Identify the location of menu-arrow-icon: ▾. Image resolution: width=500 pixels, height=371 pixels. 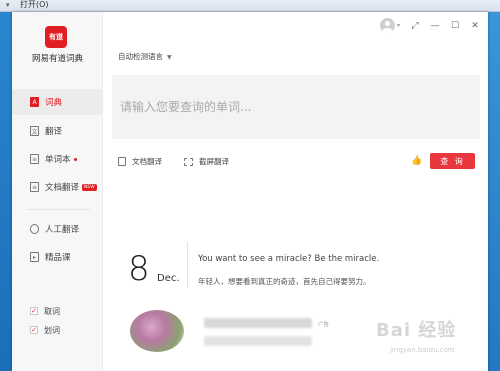
(8, 5).